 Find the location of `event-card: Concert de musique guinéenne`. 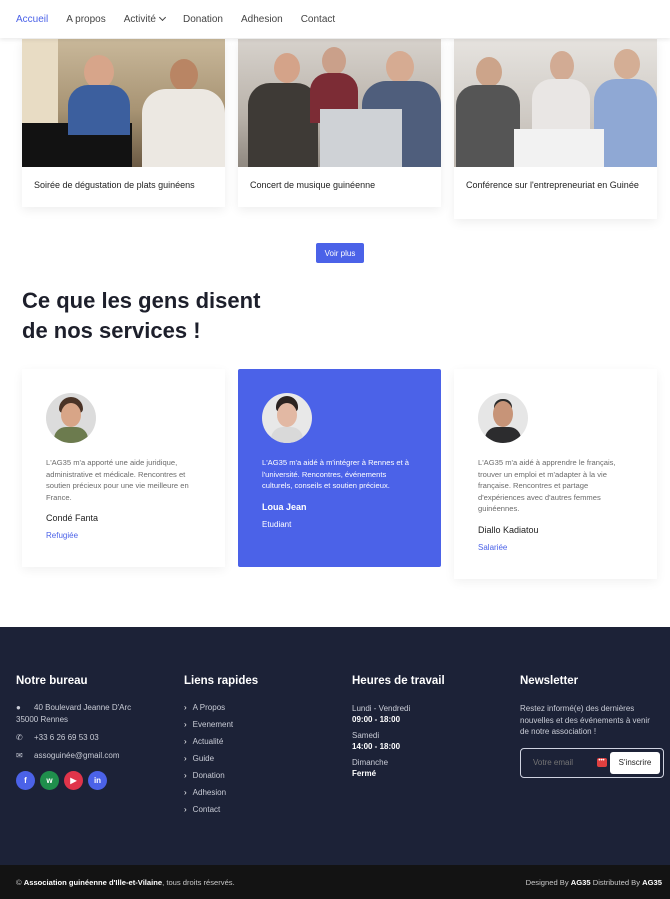

event-card: Concert de musique guinéenne is located at coordinates (339, 123).